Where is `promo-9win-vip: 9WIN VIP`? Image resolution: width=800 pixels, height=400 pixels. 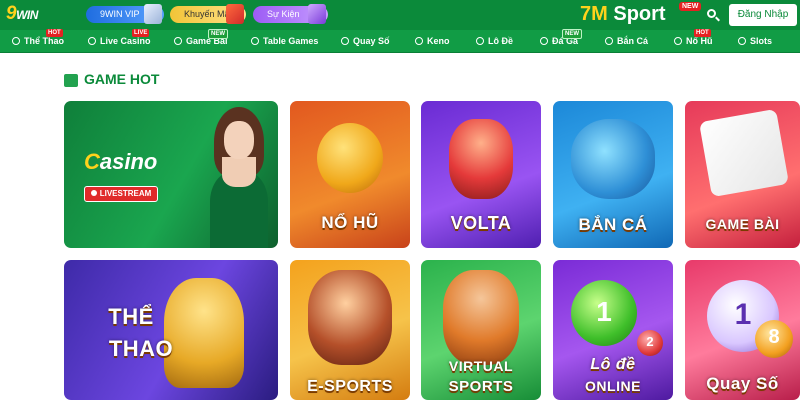
promo-9win-vip: 9WIN VIP is located at coordinates (125, 14).